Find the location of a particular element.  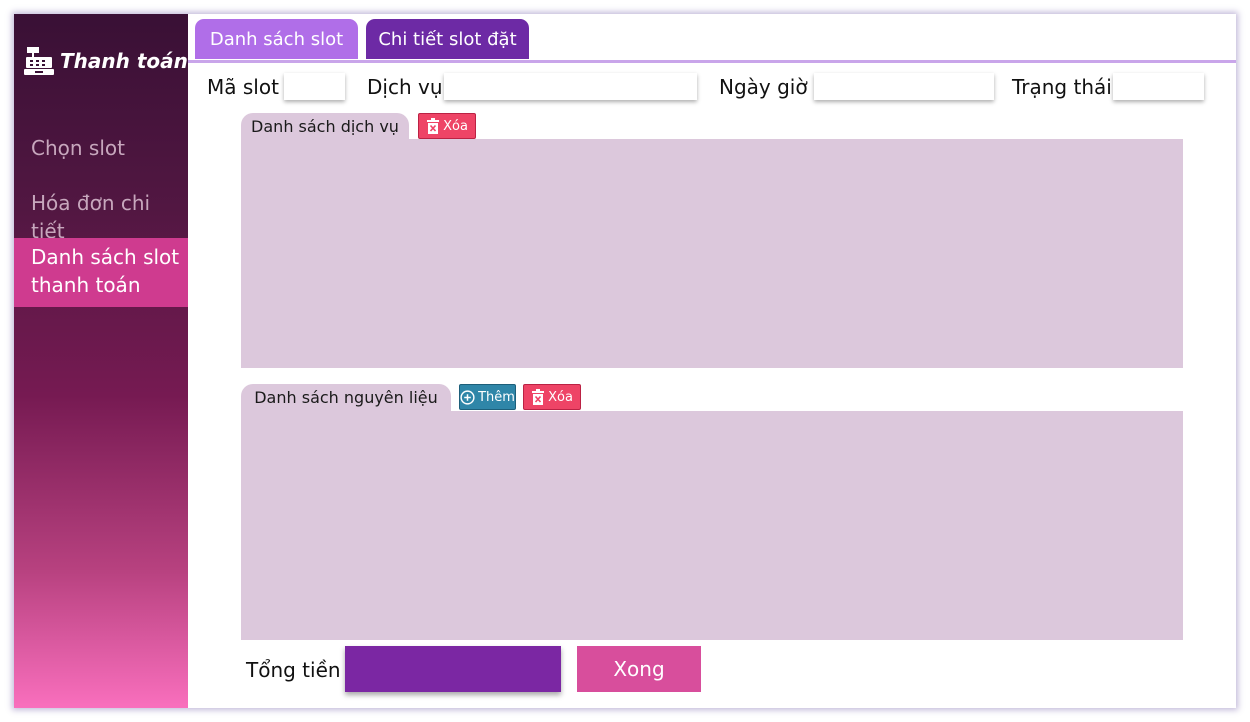

done-button: Xong is located at coordinates (639, 669).